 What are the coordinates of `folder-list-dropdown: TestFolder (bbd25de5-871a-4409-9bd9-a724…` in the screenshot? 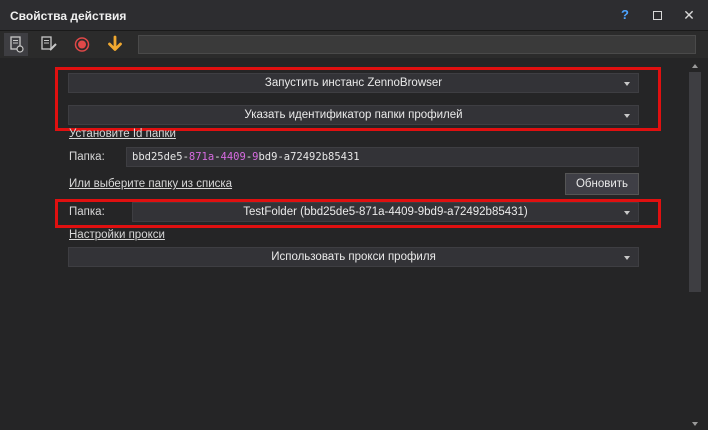 It's located at (385, 212).